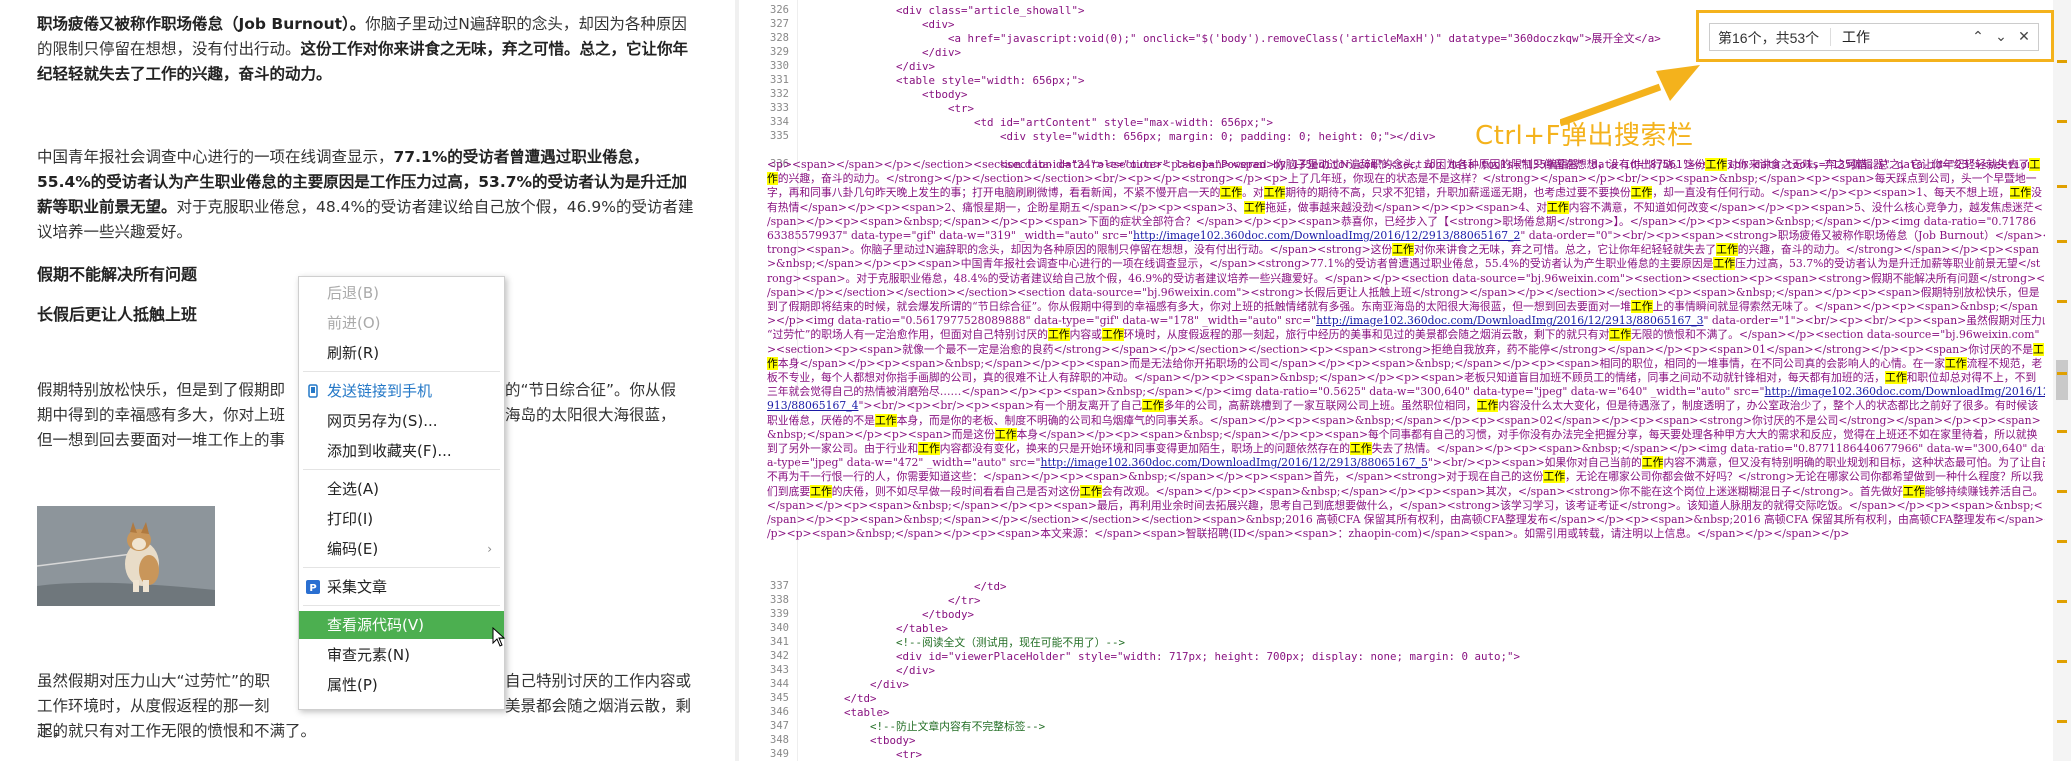 The image size is (2071, 762). Describe the element at coordinates (401, 293) in the screenshot. I see `menu-item-back: 后退(B)` at that location.